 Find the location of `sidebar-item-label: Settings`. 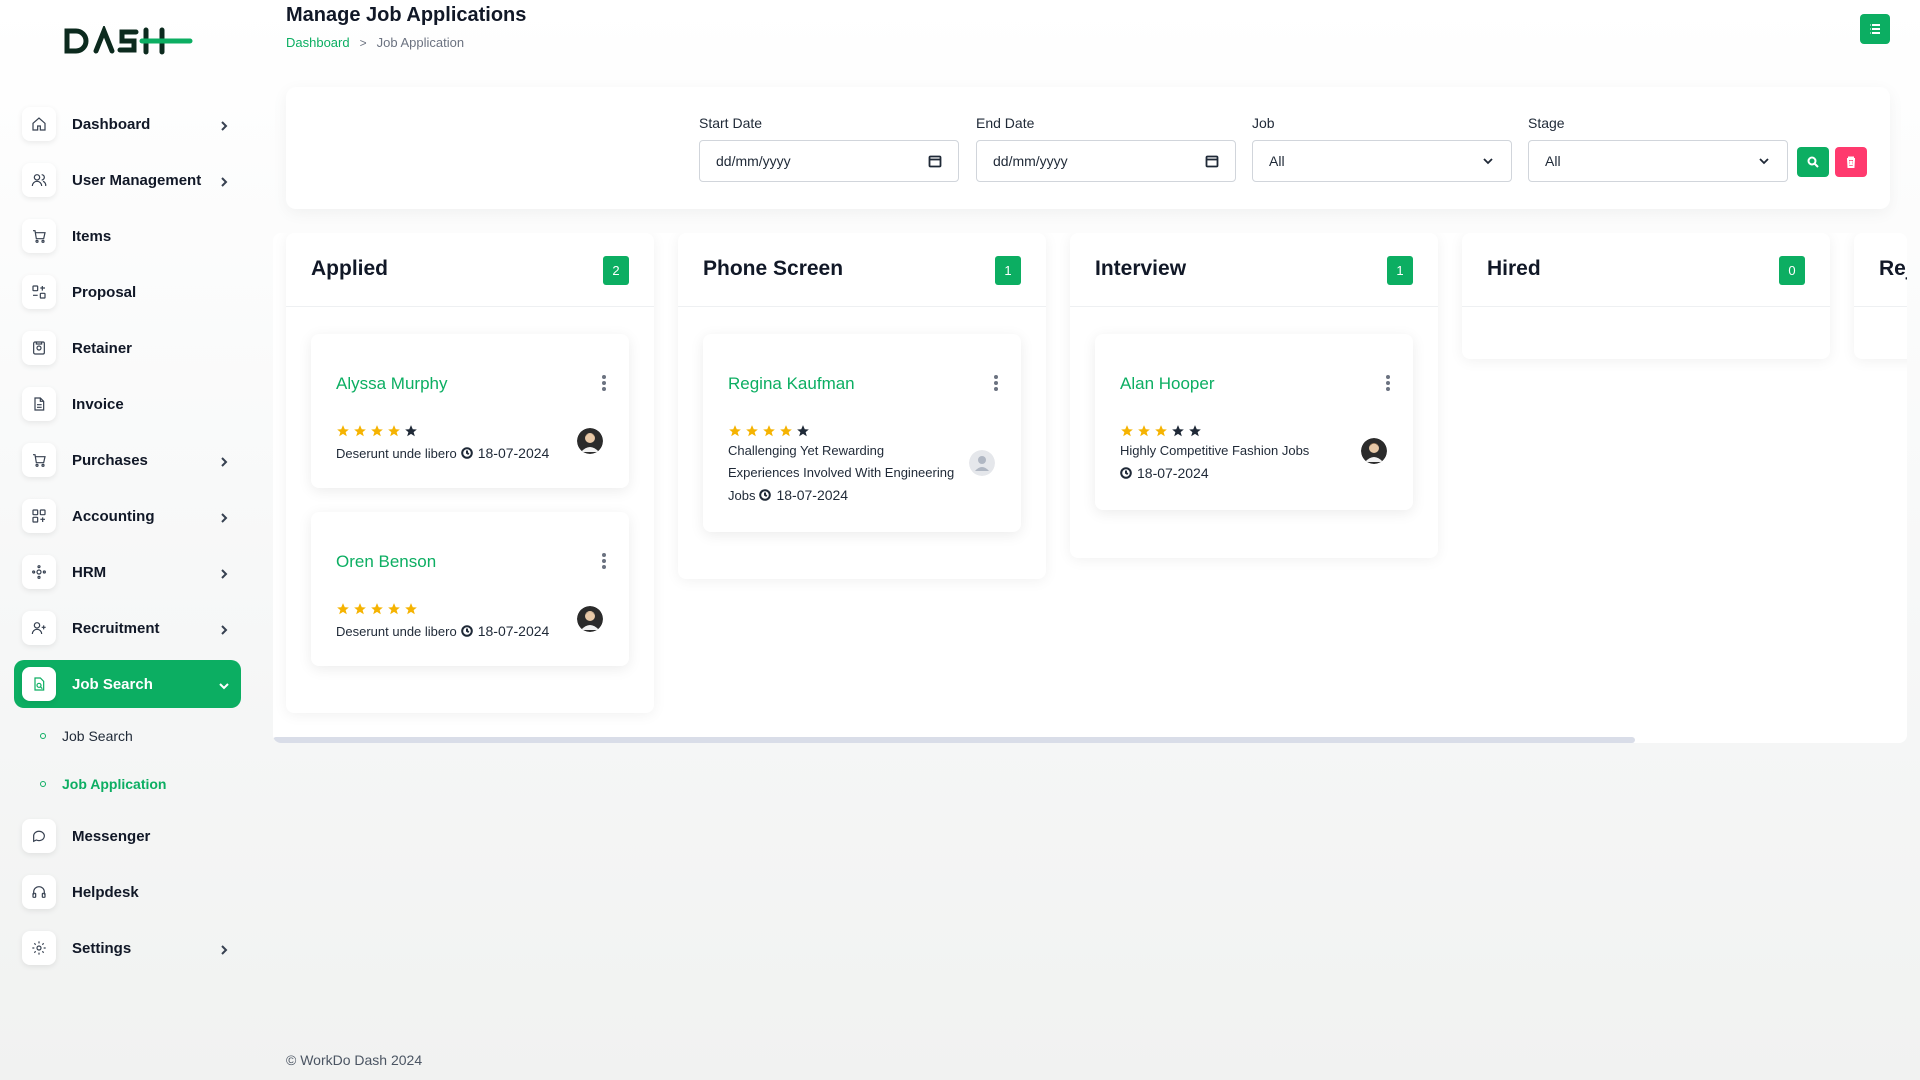

sidebar-item-label: Settings is located at coordinates (102, 948).